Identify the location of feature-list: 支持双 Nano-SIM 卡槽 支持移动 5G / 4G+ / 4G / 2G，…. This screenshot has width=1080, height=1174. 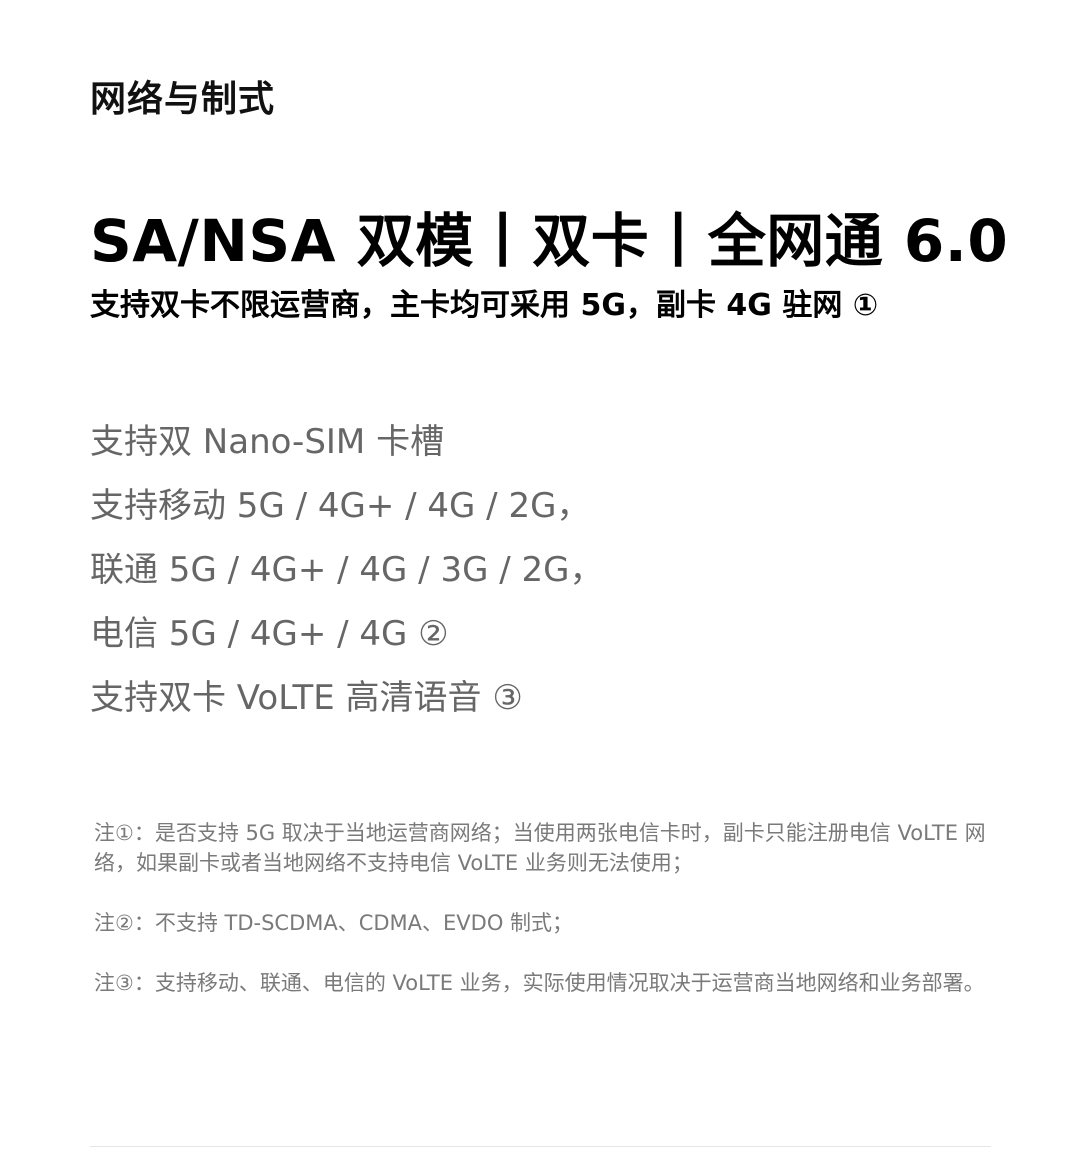
(346, 570).